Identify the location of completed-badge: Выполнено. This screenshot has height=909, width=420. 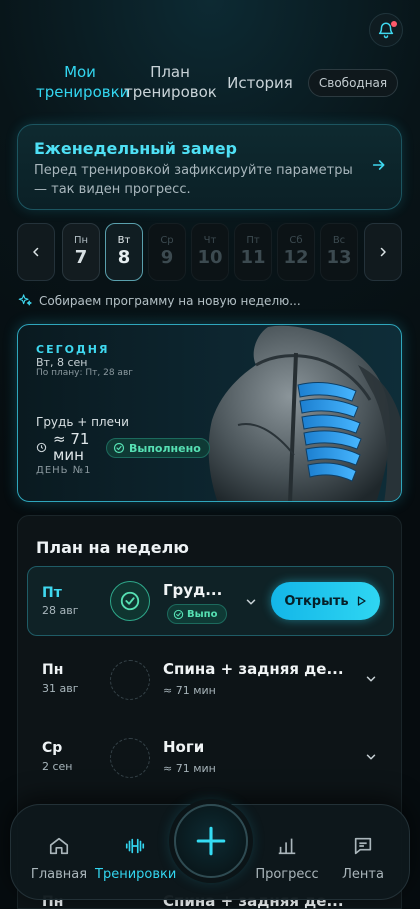
(158, 448).